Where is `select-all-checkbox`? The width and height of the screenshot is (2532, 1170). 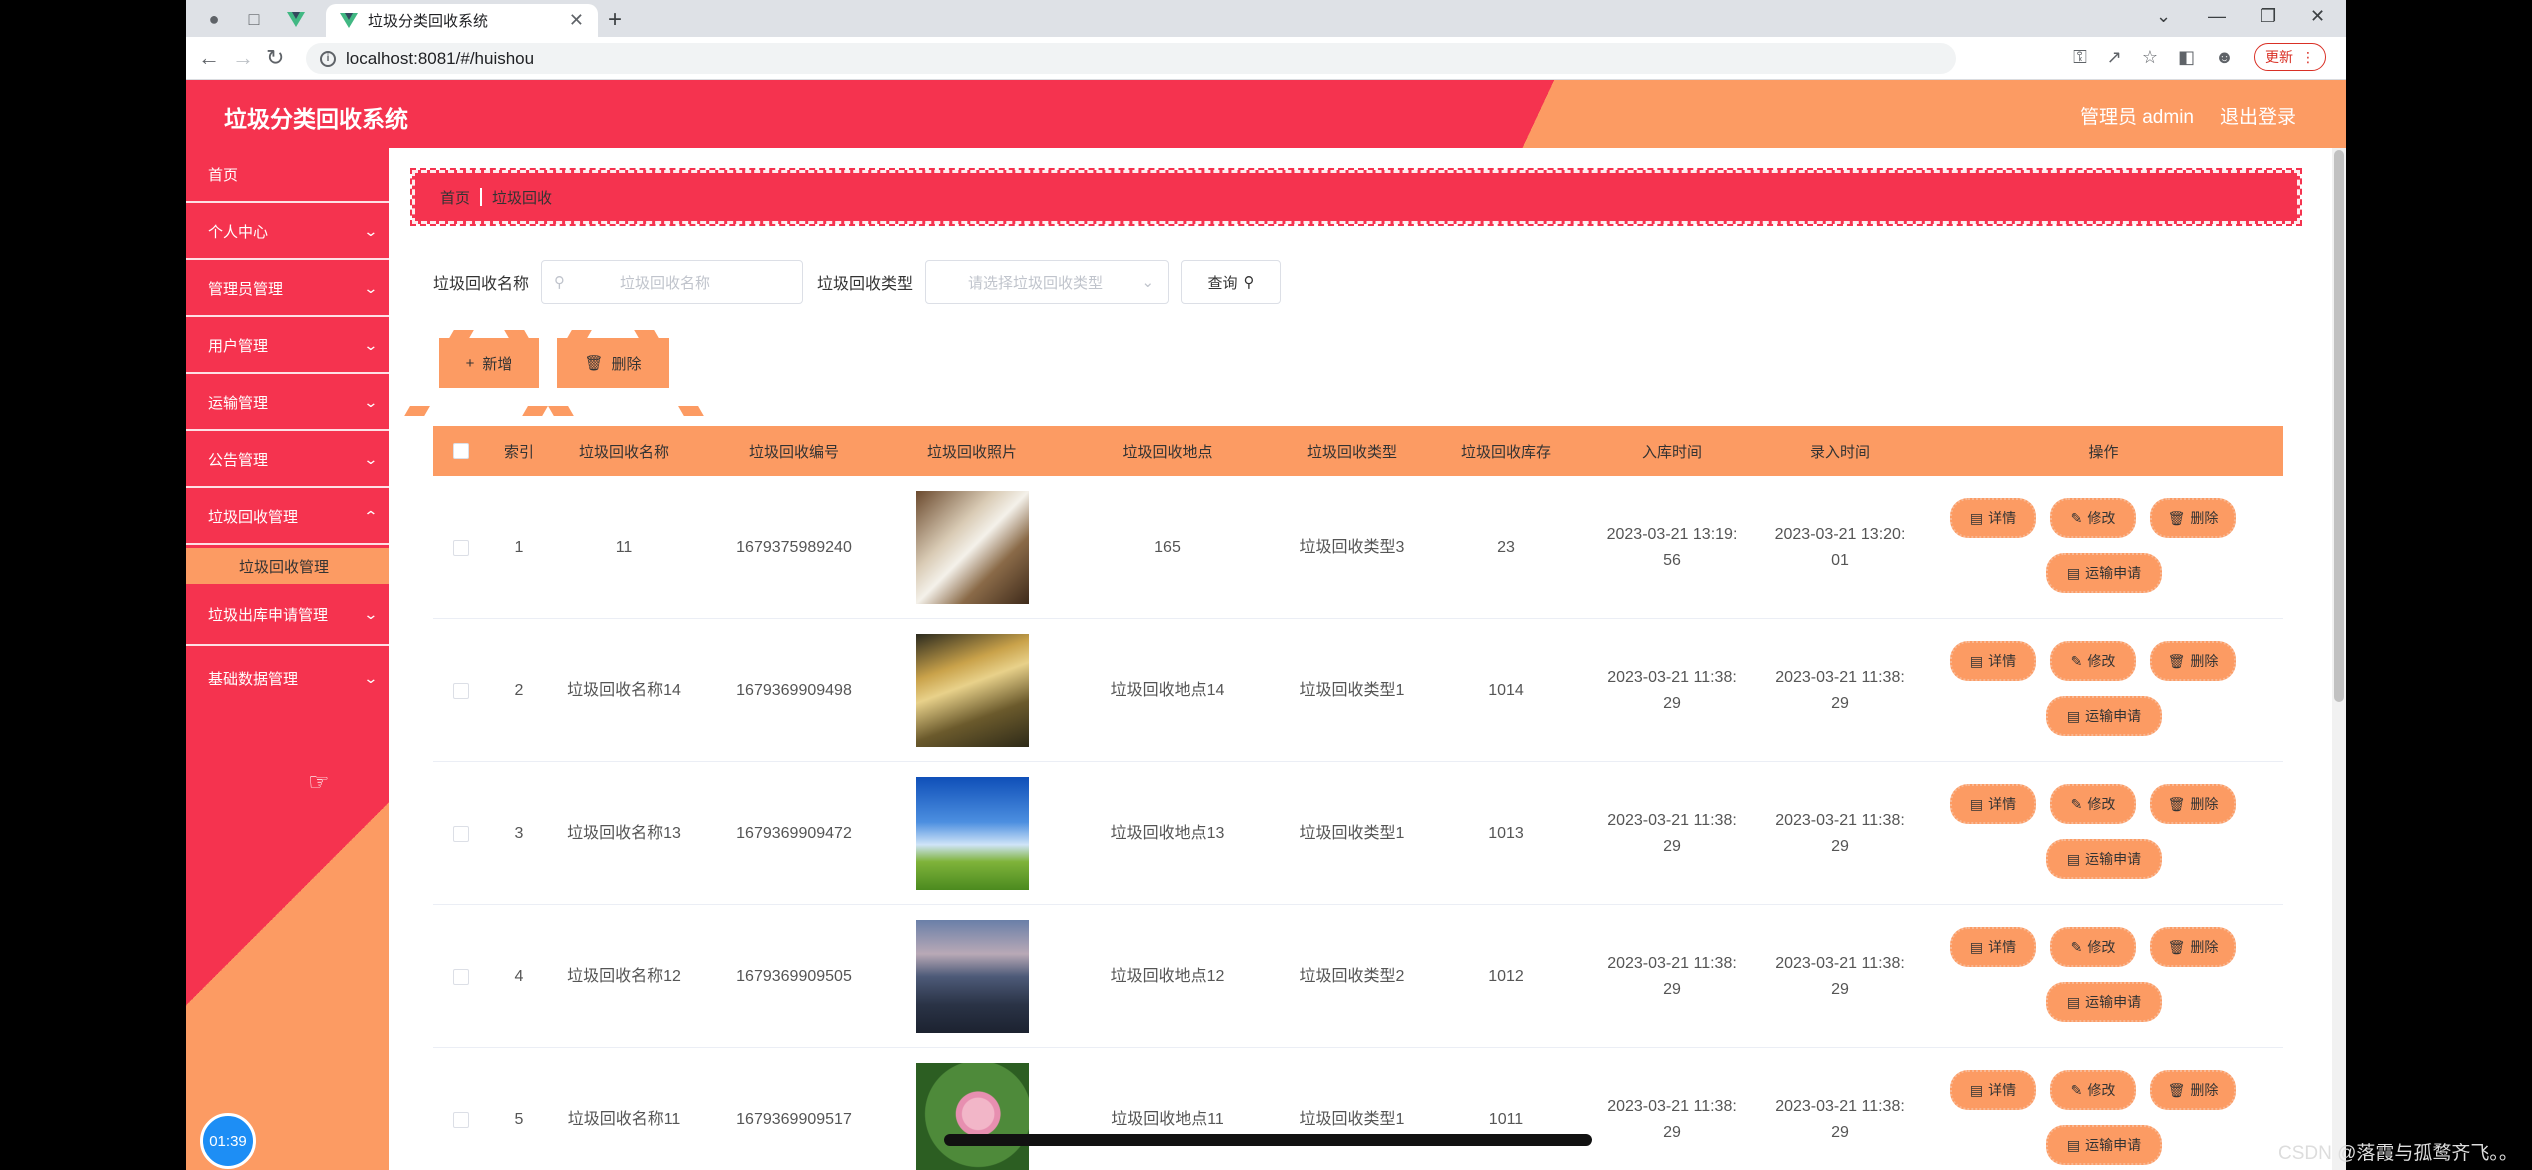 select-all-checkbox is located at coordinates (461, 451).